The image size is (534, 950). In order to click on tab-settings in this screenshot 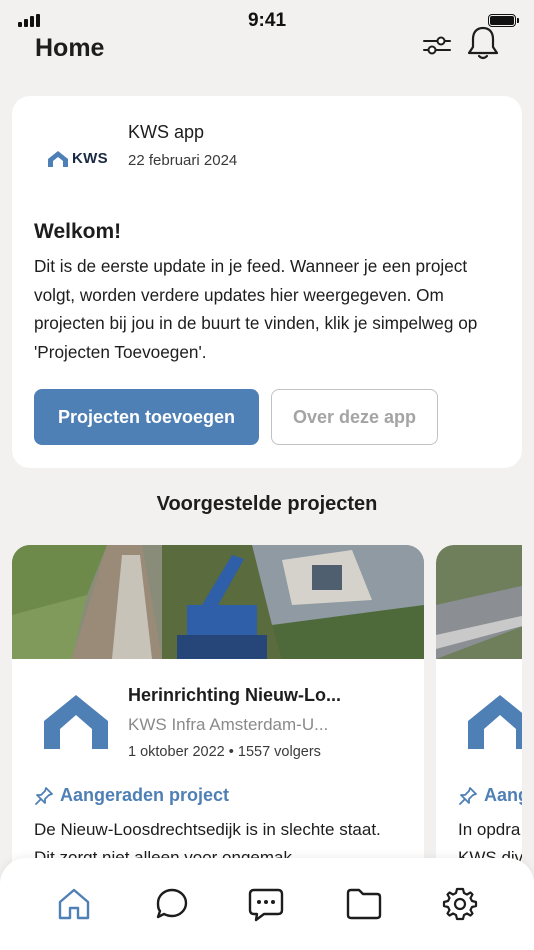, I will do `click(460, 904)`.